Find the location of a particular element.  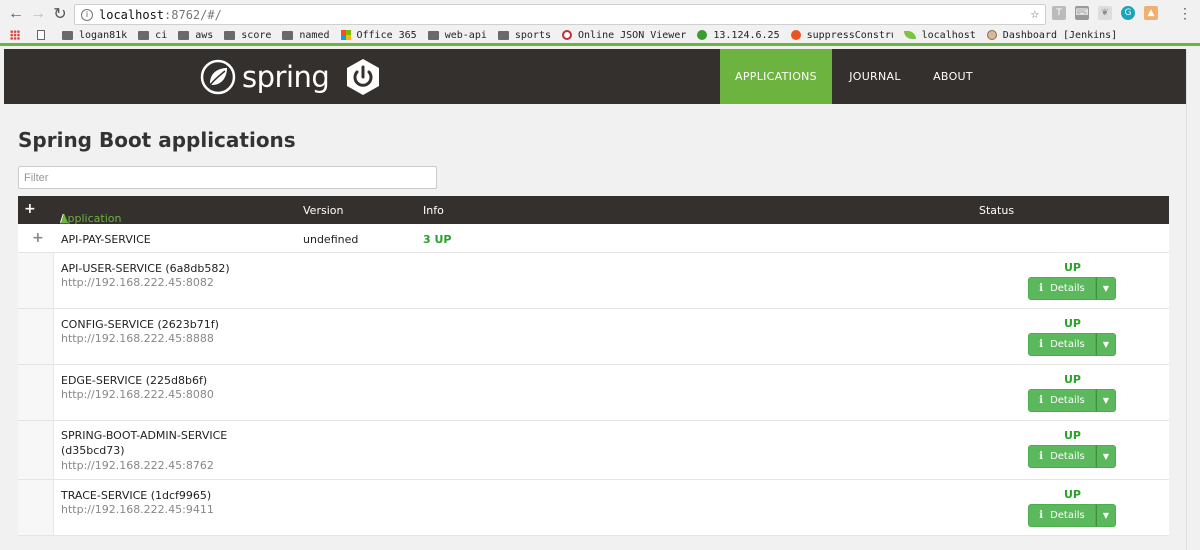

bookmark-label: Online JSON Viewer is located at coordinates (632, 35).